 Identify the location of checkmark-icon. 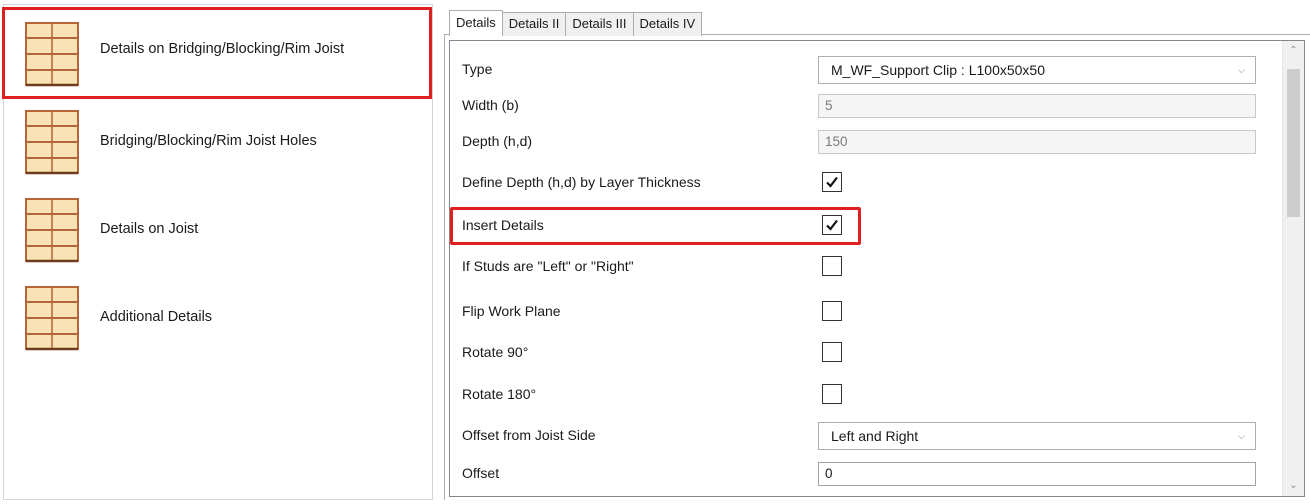
(832, 182).